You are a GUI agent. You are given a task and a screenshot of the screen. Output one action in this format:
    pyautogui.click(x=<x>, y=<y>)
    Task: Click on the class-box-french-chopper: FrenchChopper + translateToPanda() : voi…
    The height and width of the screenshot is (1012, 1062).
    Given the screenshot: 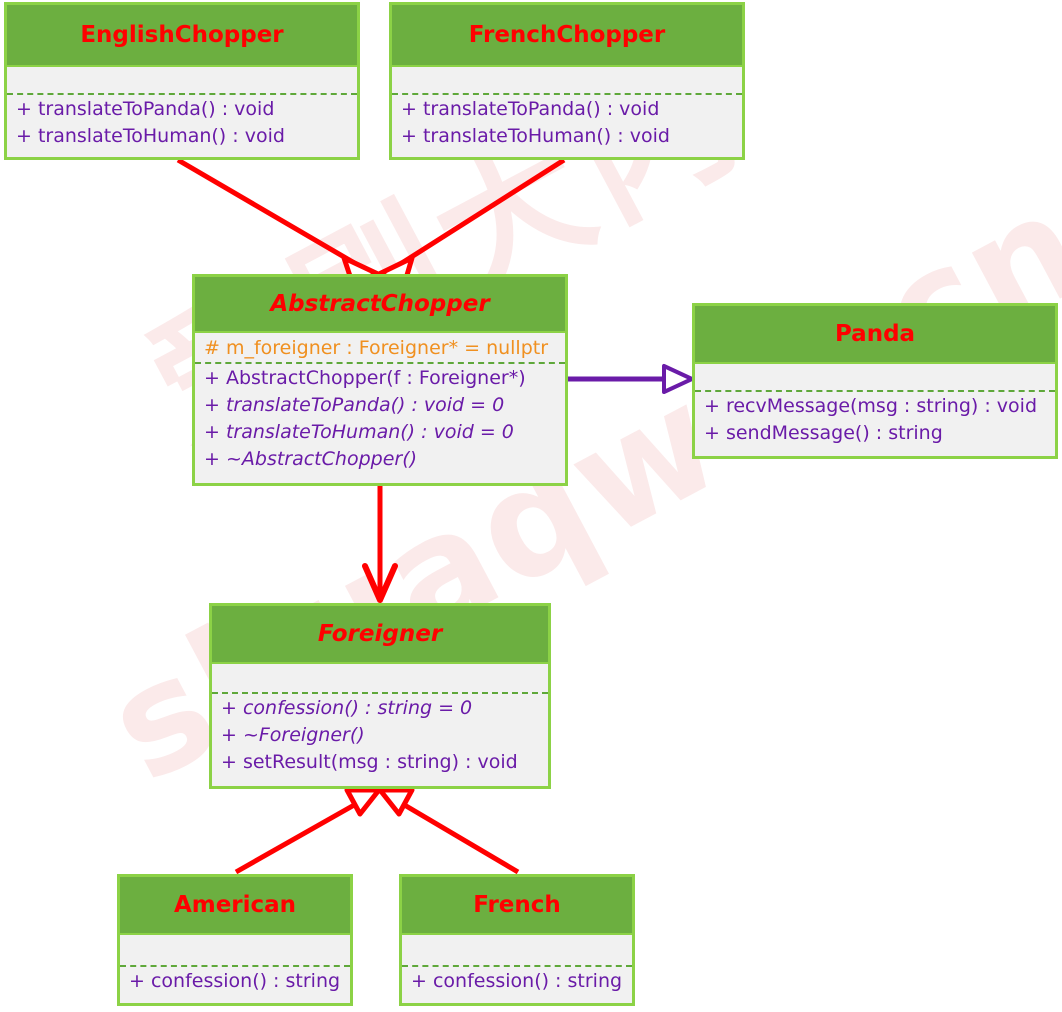 What is the action you would take?
    pyautogui.click(x=567, y=81)
    